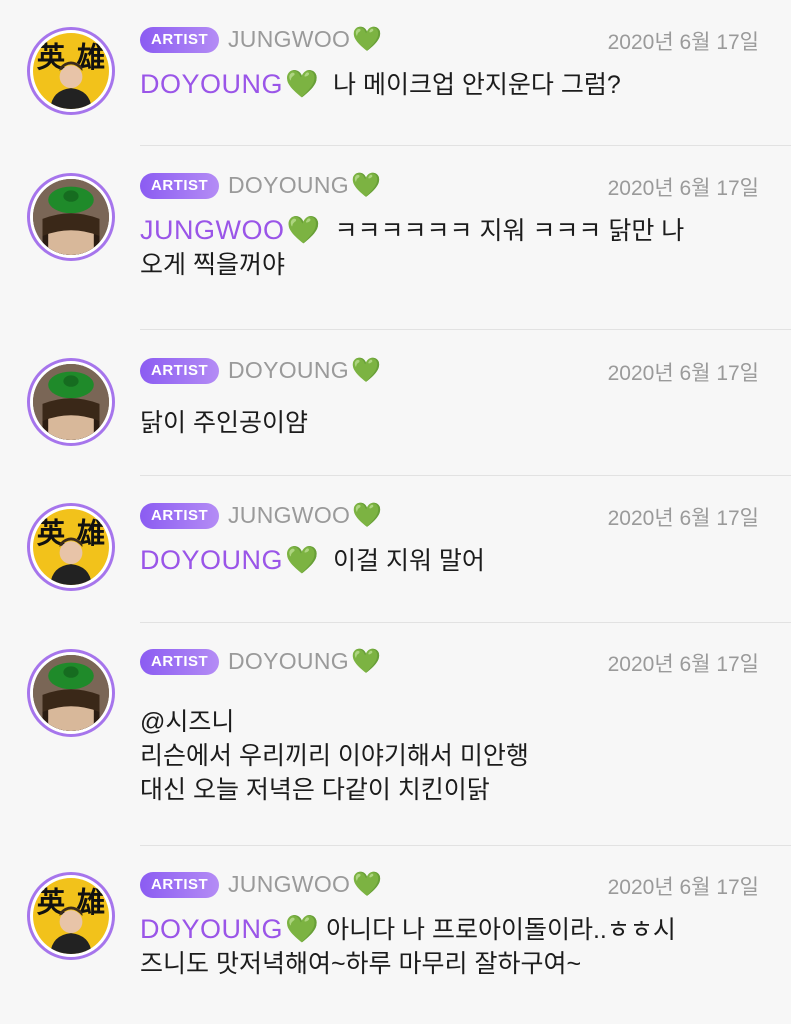 The width and height of the screenshot is (791, 1024). I want to click on comment-line: 대신 오늘 저녁은 다같이 치킨이닭, so click(315, 790).